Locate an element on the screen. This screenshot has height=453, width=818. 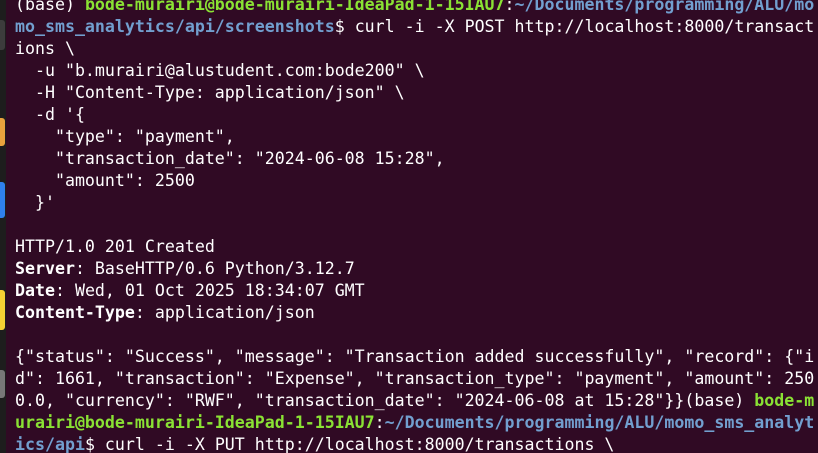
browser-icon is located at coordinates (2, 310).